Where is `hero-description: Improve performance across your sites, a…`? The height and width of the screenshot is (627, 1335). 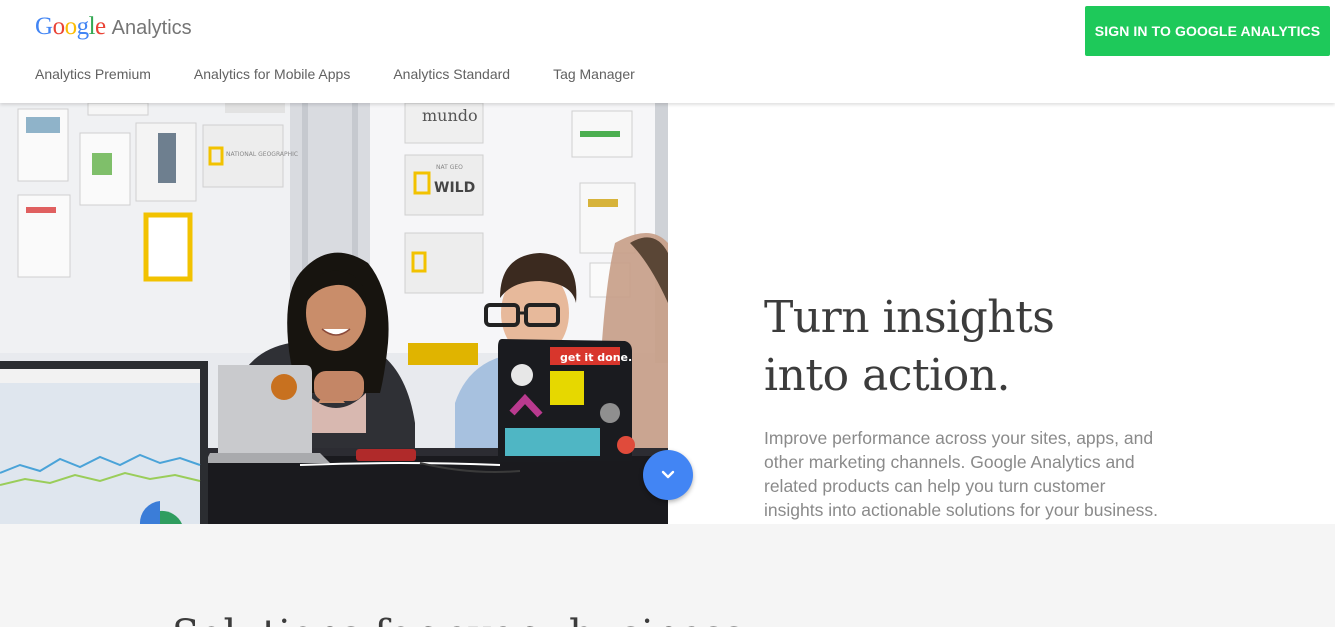 hero-description: Improve performance across your sites, a… is located at coordinates (961, 474).